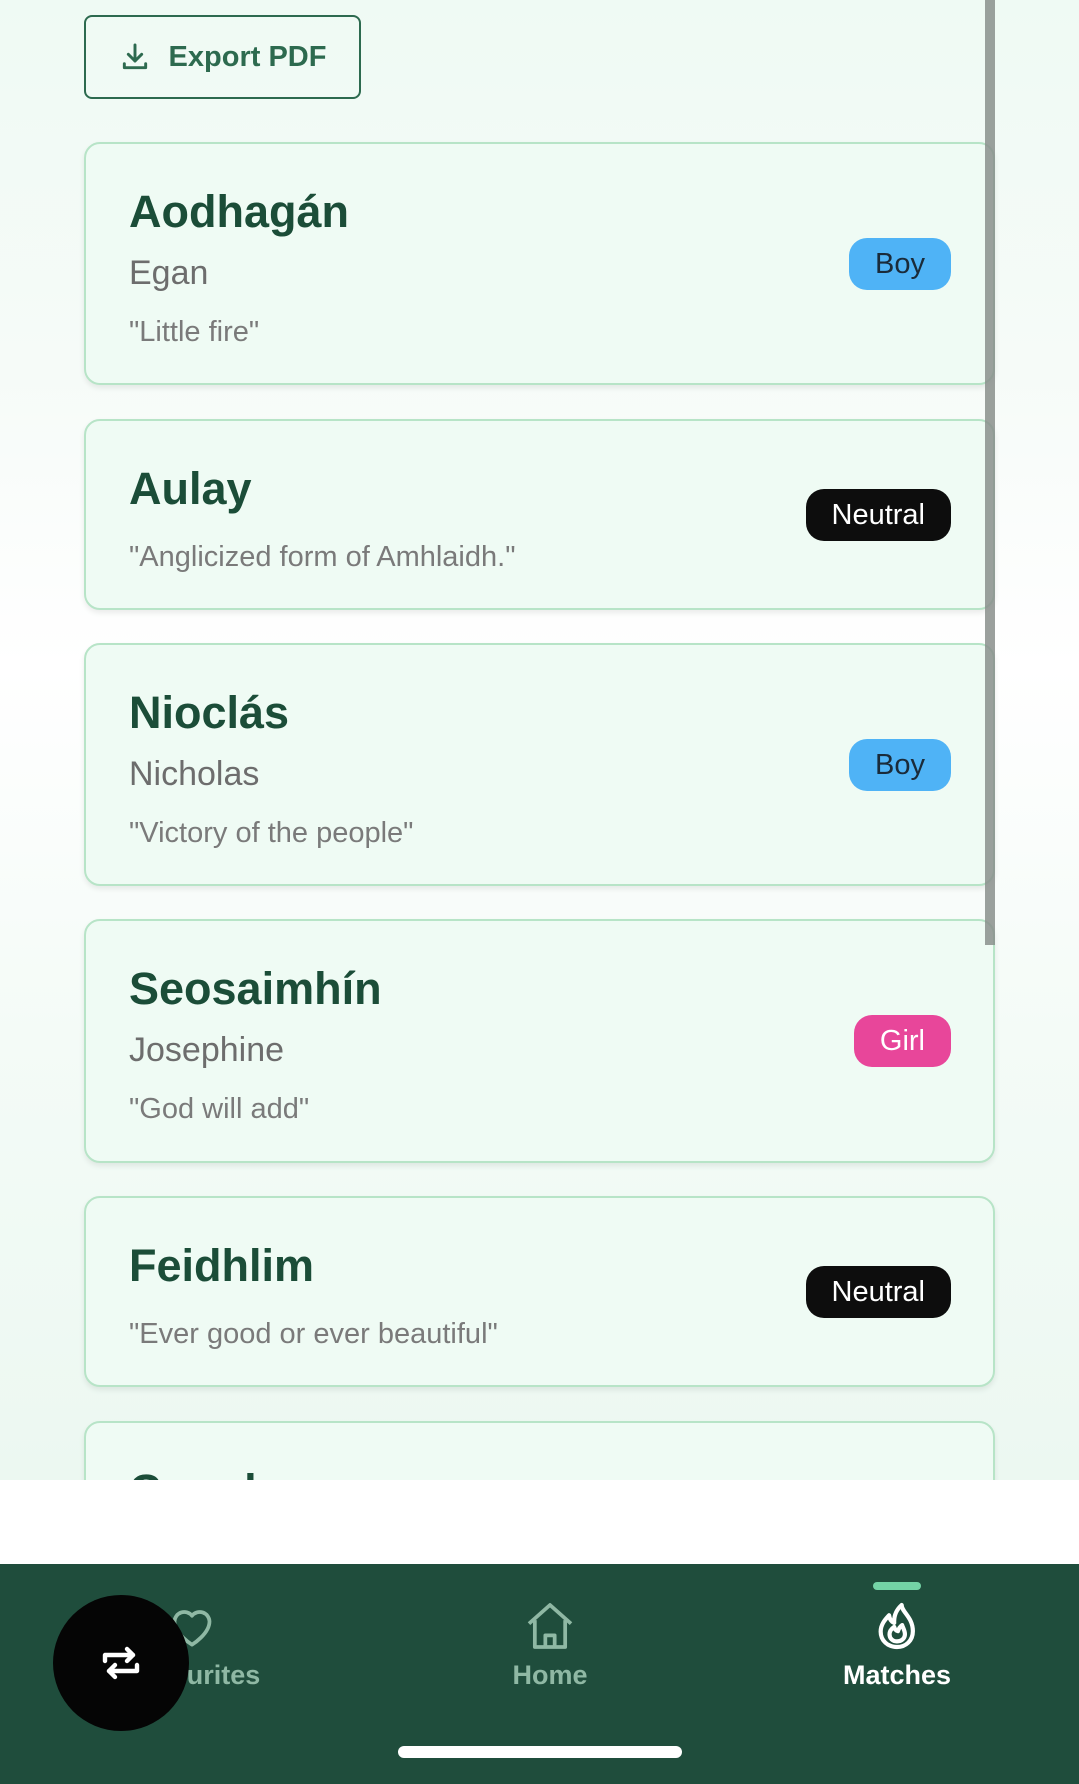  I want to click on irish-name: Aulay, so click(190, 488).